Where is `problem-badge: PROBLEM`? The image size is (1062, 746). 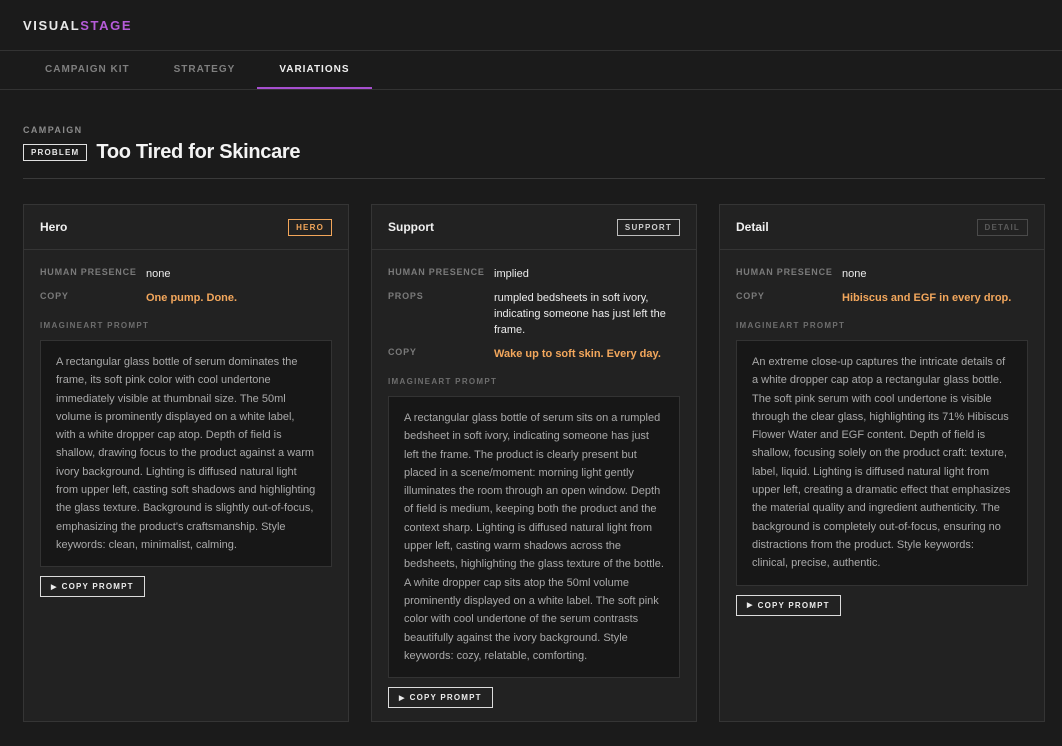 problem-badge: PROBLEM is located at coordinates (55, 152).